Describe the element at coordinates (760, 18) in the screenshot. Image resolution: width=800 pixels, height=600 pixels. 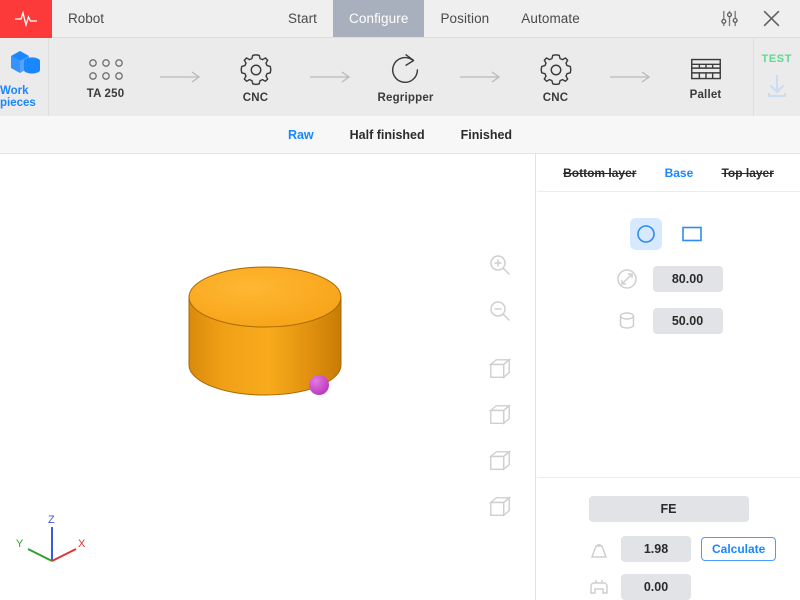
I see `top-bar-actions` at that location.